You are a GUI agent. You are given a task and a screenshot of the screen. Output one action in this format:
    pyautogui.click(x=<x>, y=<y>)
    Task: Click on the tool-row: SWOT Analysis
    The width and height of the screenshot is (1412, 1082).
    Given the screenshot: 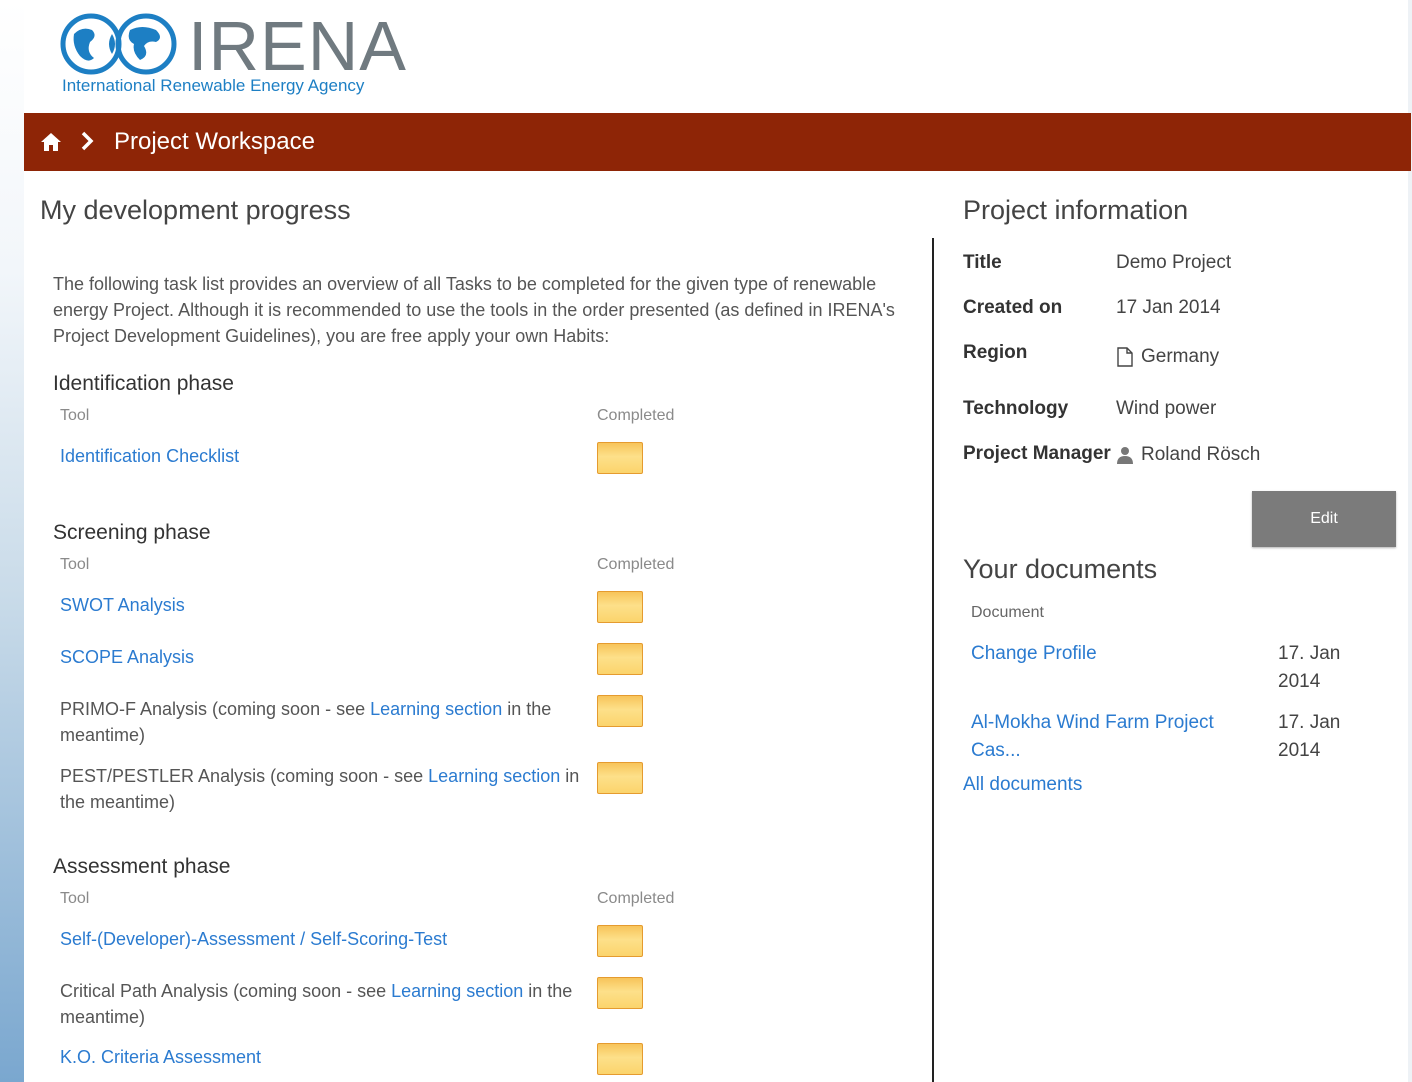 What is the action you would take?
    pyautogui.click(x=320, y=605)
    